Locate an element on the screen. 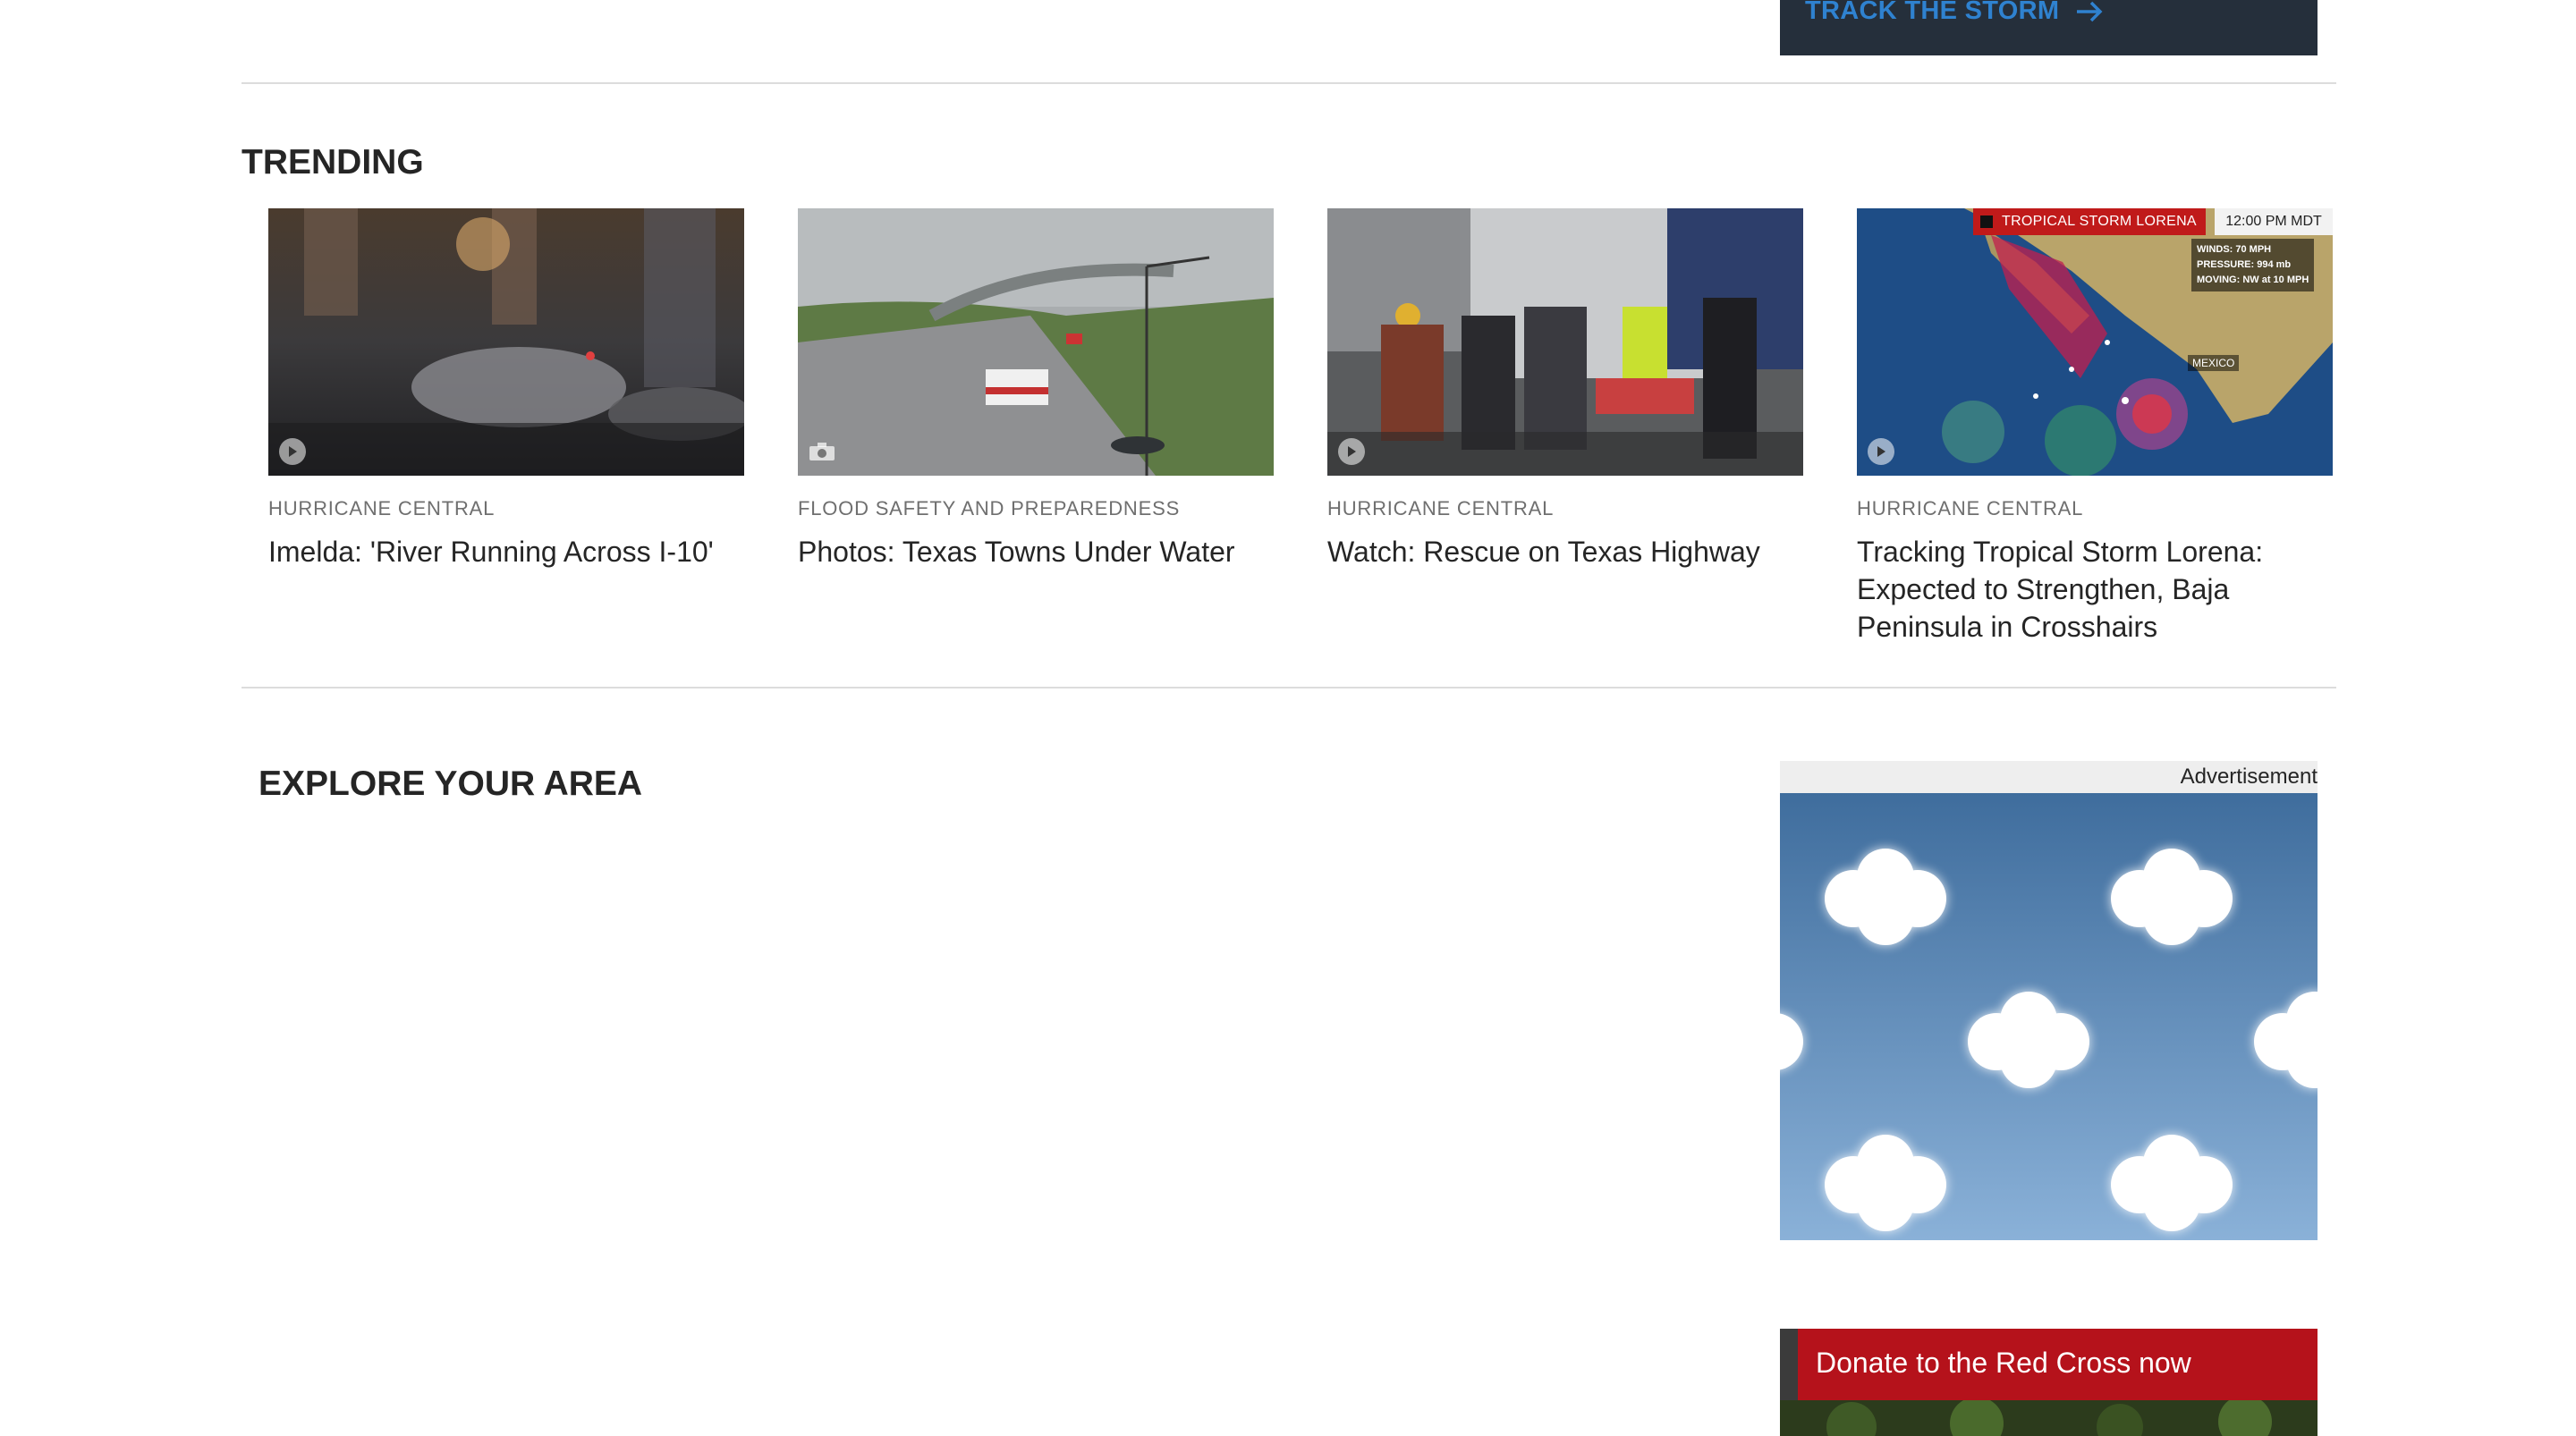 This screenshot has width=2576, height=1436. donate-banner: Donate to the Red Cross now is located at coordinates (2049, 1364).